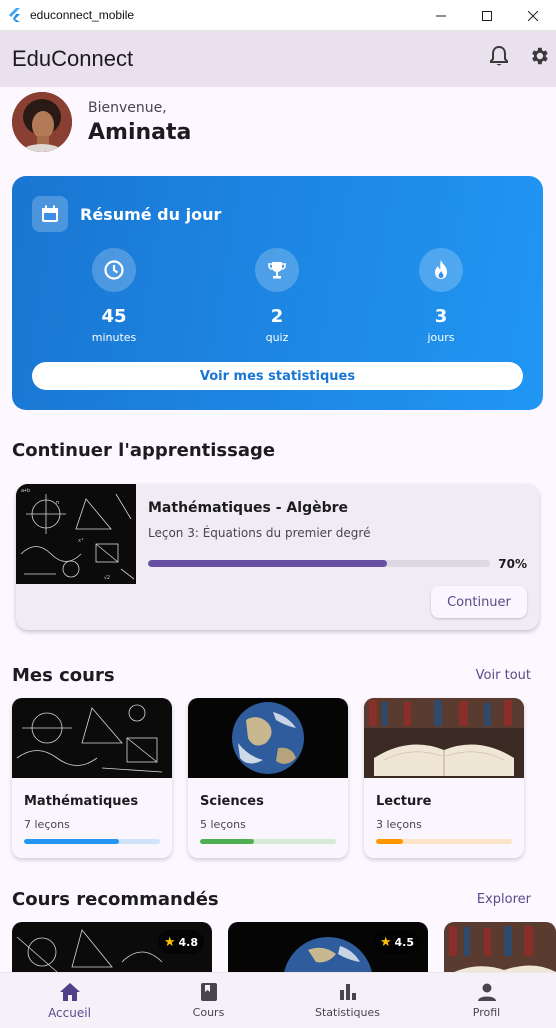  I want to click on earth-course-image, so click(268, 738).